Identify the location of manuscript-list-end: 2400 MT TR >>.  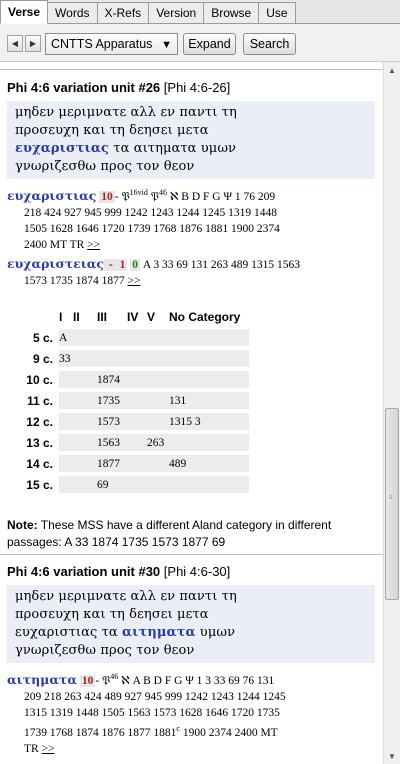
(62, 244).